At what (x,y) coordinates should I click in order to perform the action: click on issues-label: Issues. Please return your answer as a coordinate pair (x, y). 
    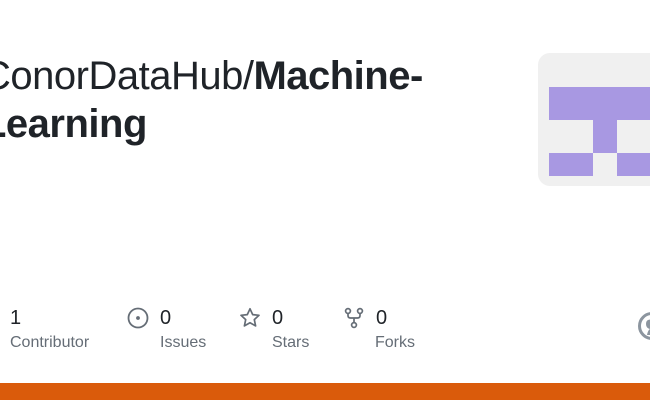
    Looking at the image, I should click on (183, 342).